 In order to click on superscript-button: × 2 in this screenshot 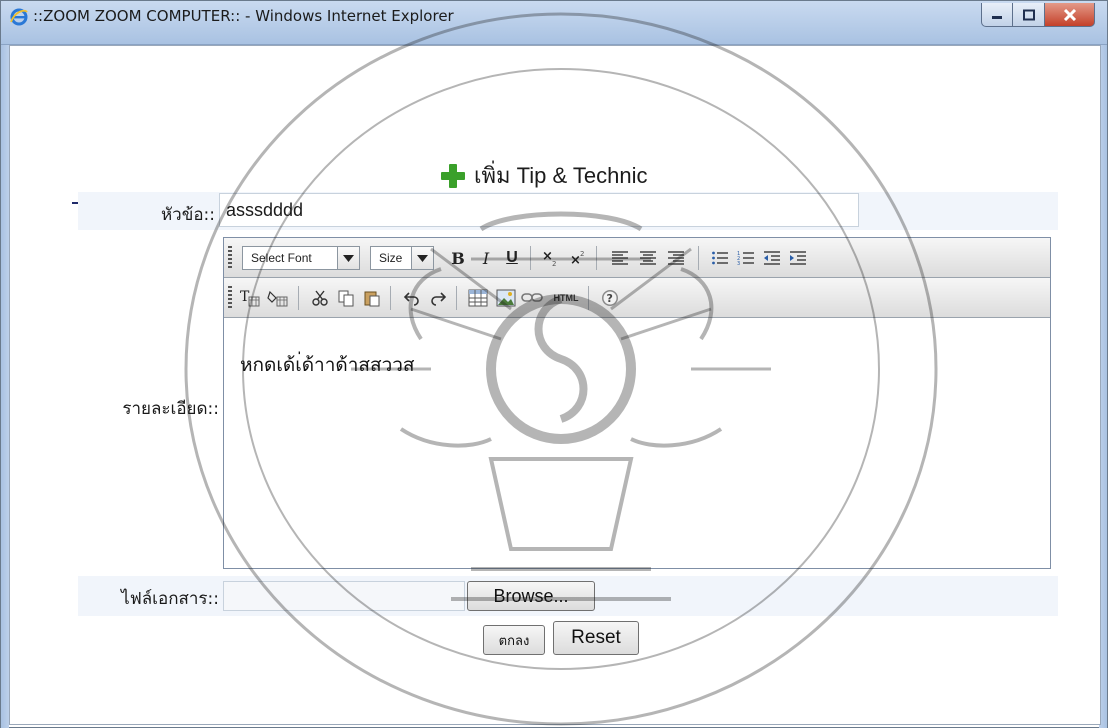, I will do `click(578, 258)`.